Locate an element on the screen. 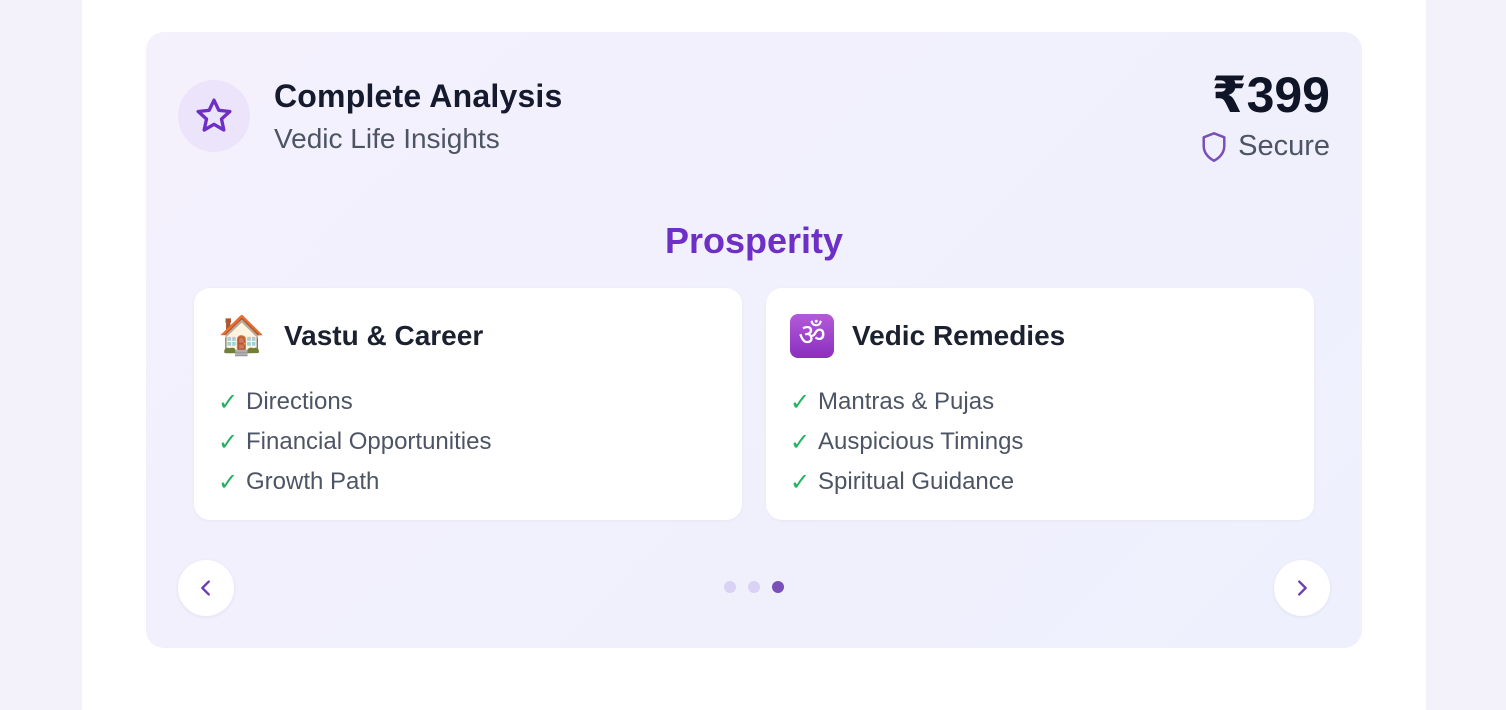 The width and height of the screenshot is (1506, 710). plan-subtitle: Vedic Life Insights is located at coordinates (387, 138).